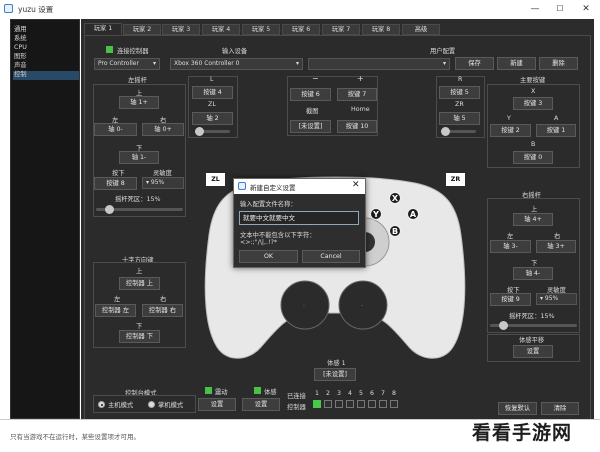 Image resolution: width=600 pixels, height=452 pixels. Describe the element at coordinates (534, 263) in the screenshot. I see `right-stick-down-label: 下` at that location.